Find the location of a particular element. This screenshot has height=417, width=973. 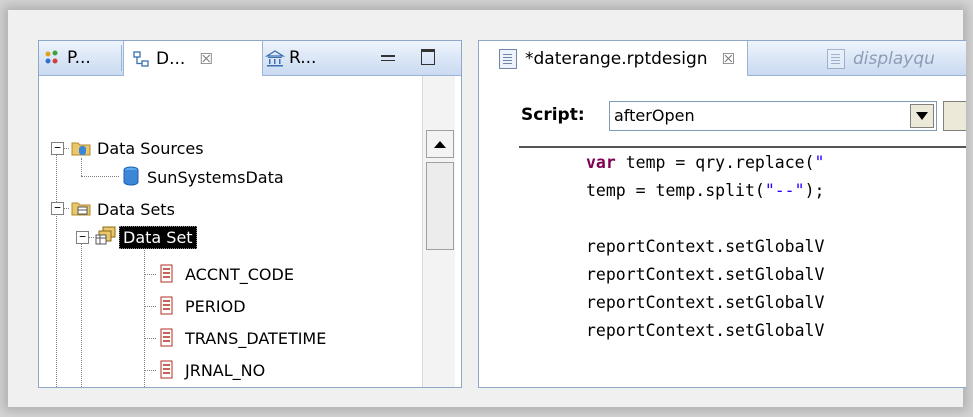

palette-icon is located at coordinates (52, 58).